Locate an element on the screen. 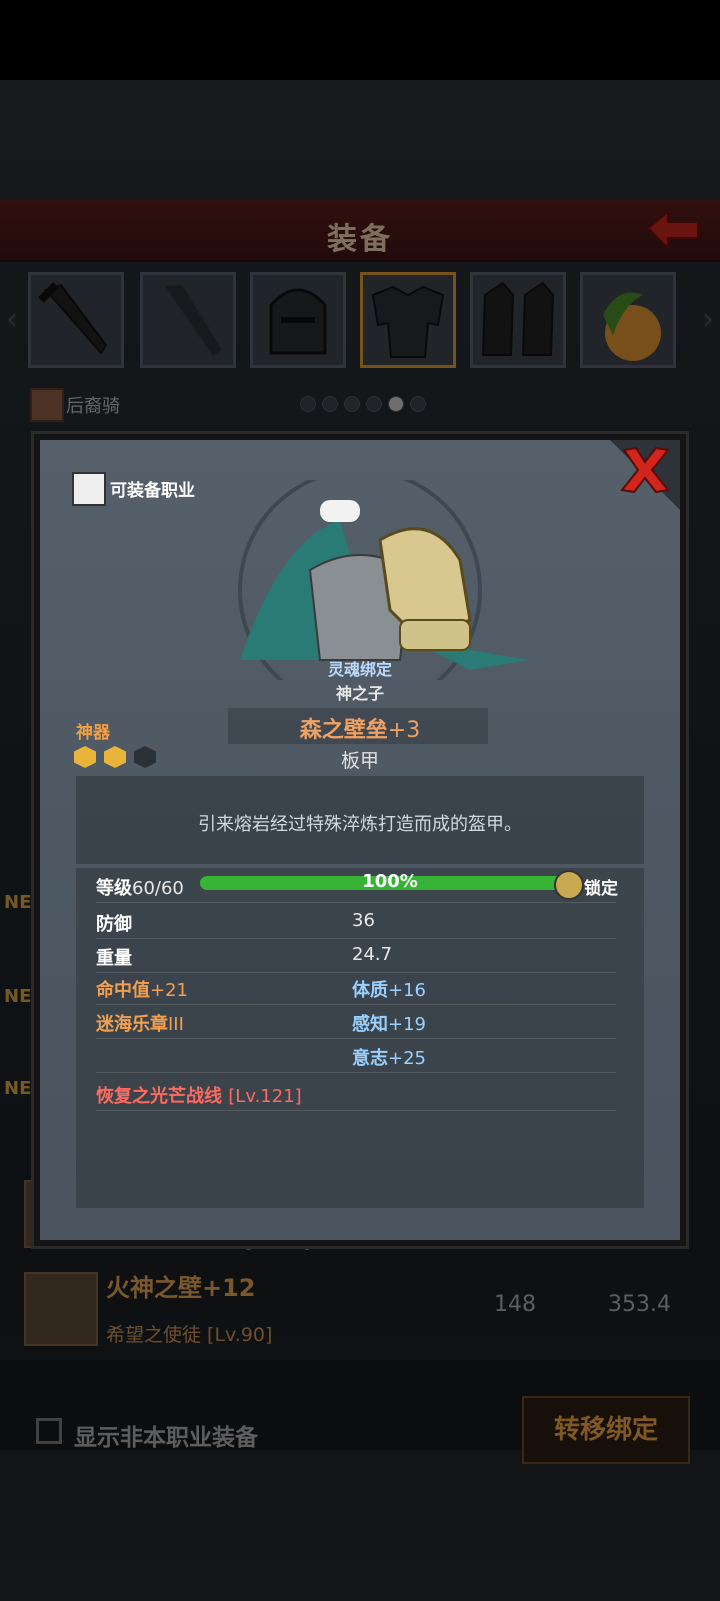 The width and height of the screenshot is (720, 1601). bonus-value: +16 is located at coordinates (407, 990).